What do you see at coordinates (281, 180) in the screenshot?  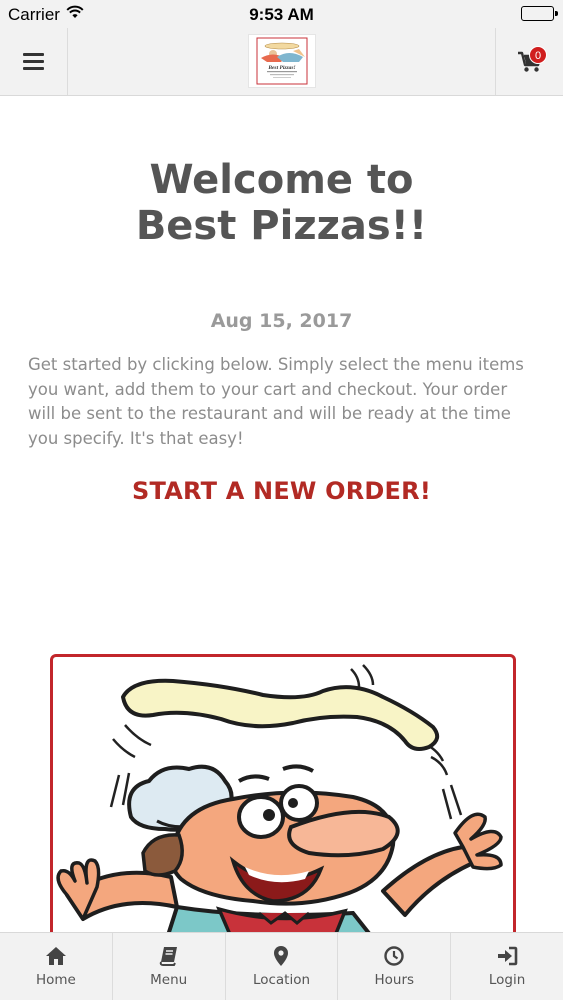 I see `welcome-line-1: Welcome to` at bounding box center [281, 180].